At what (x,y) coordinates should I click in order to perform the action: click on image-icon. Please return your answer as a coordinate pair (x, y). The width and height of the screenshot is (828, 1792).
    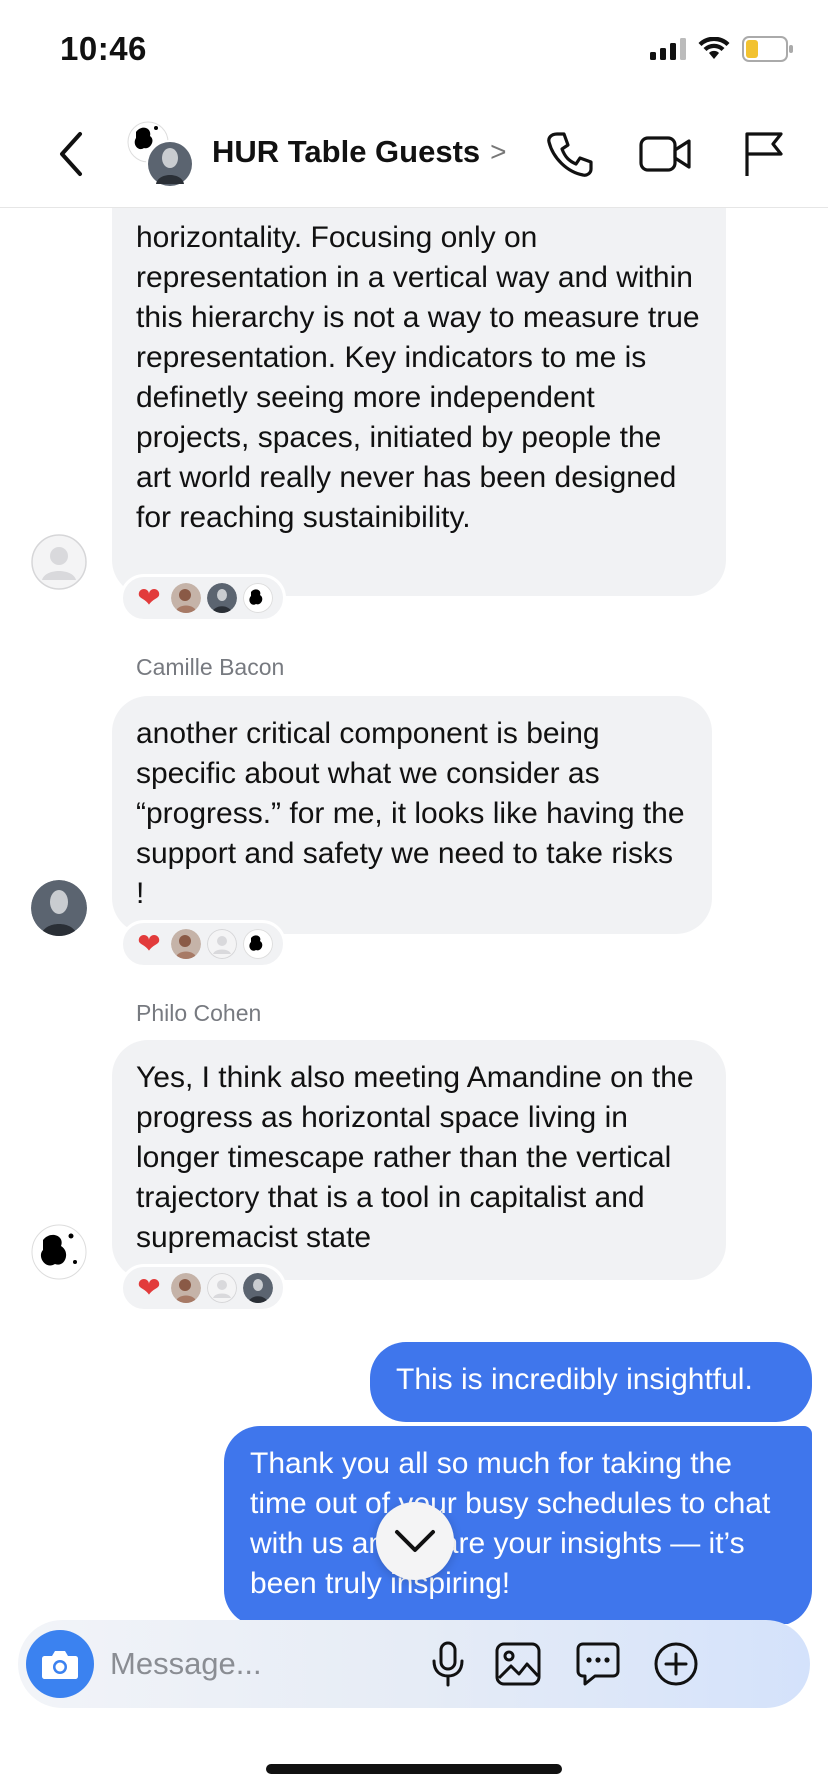
    Looking at the image, I should click on (518, 1664).